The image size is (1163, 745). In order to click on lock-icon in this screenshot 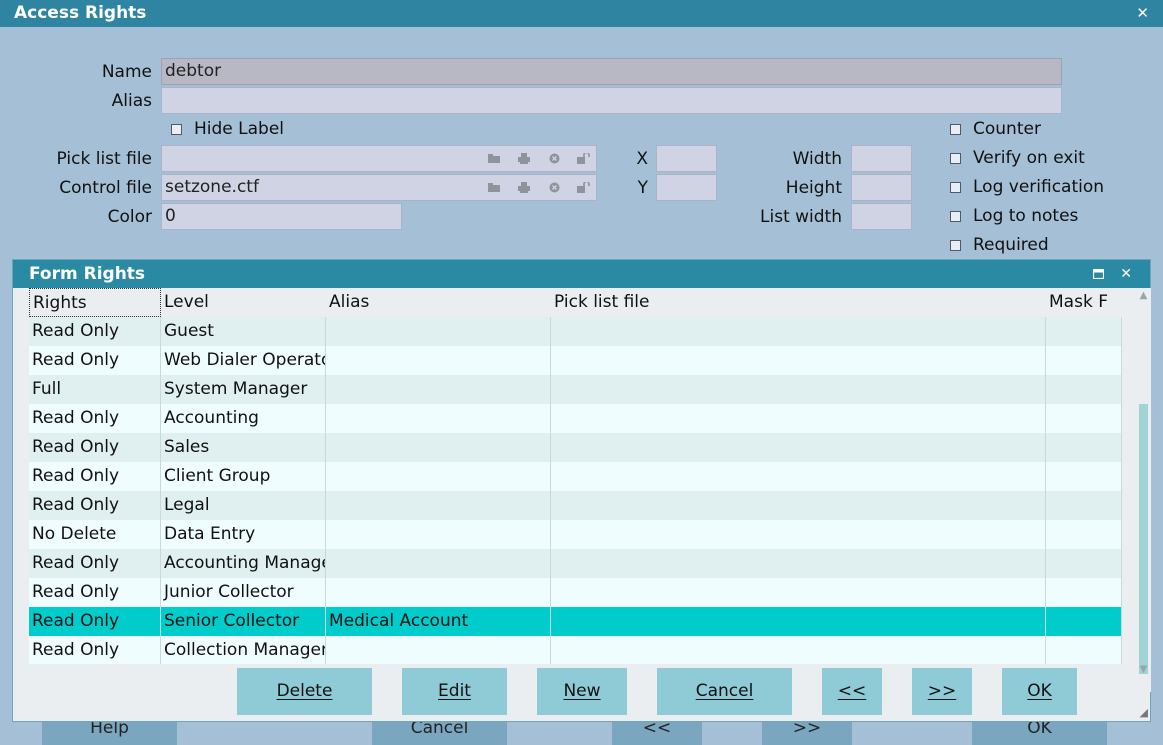, I will do `click(584, 159)`.